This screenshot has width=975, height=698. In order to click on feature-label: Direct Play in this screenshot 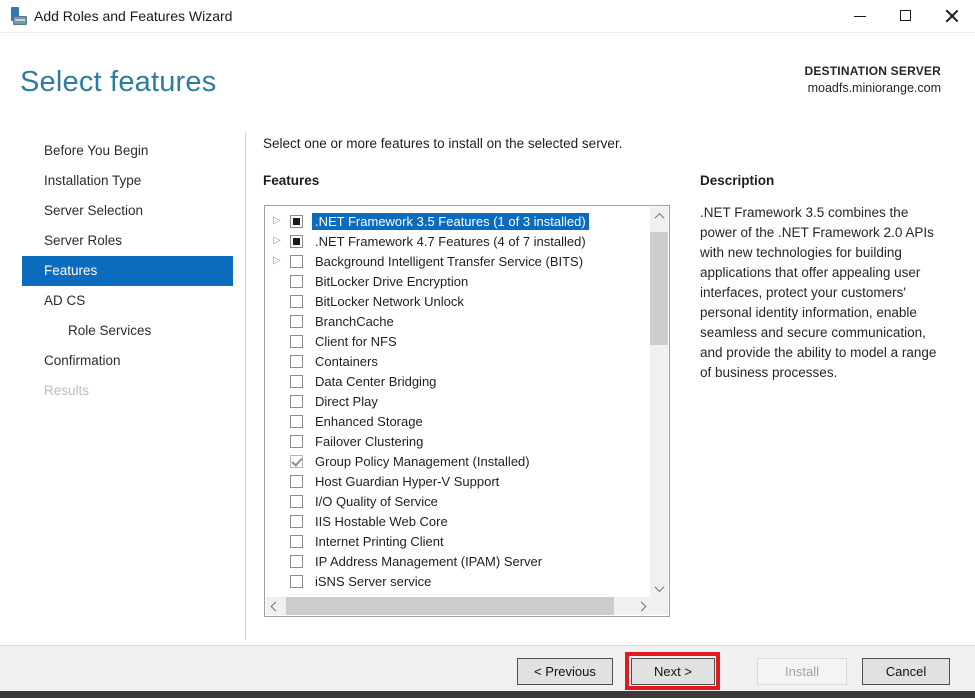, I will do `click(346, 401)`.